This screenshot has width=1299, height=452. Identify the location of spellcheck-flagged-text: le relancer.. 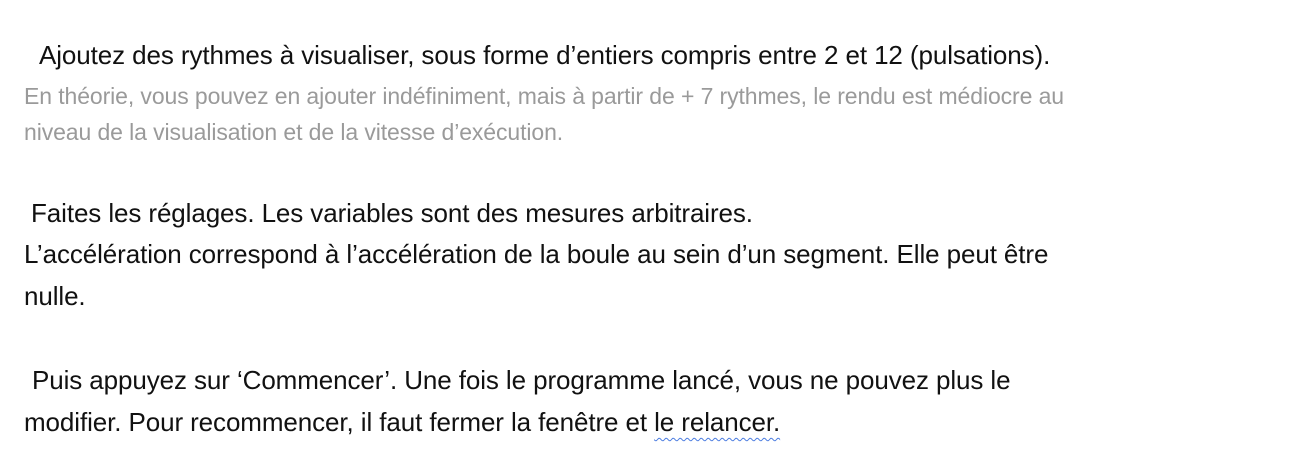
(717, 422).